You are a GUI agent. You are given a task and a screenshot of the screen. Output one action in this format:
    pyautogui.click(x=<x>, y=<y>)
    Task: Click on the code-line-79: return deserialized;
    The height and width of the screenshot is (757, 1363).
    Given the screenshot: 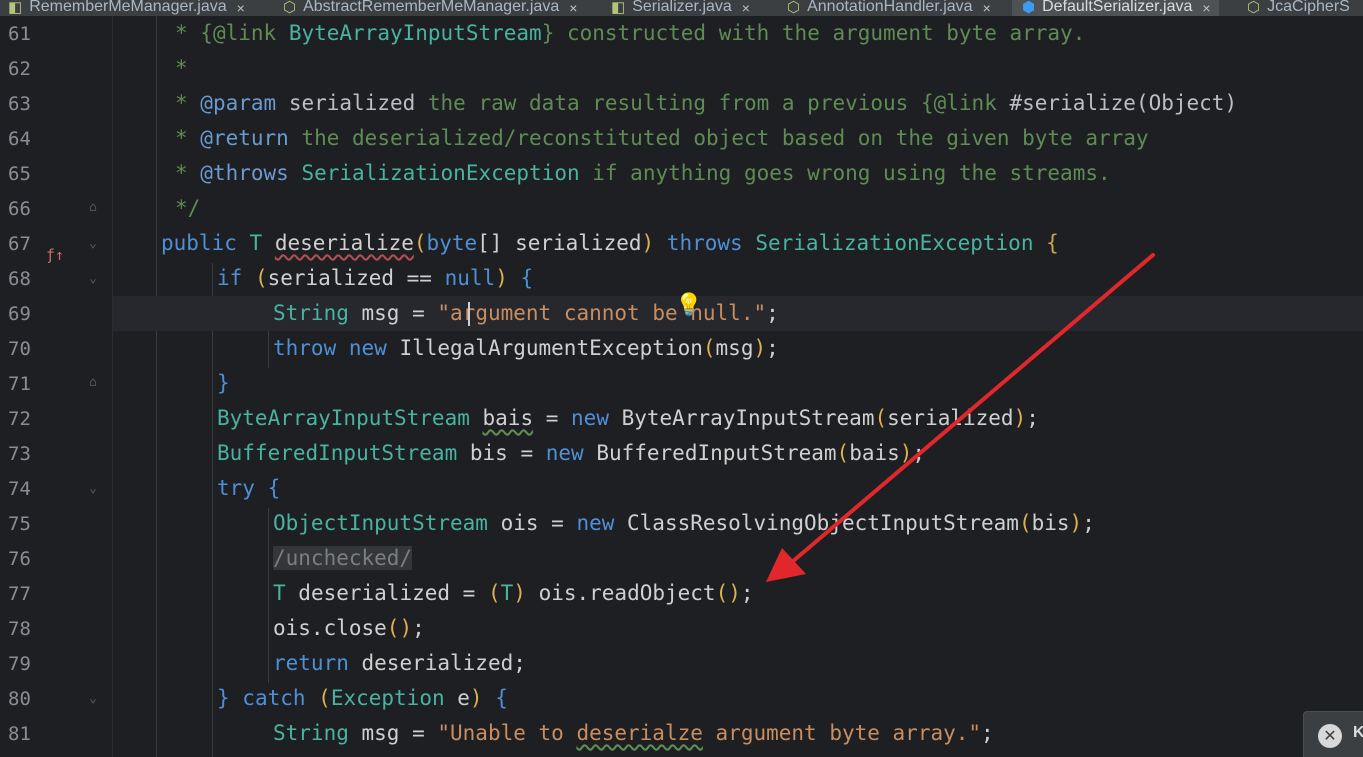 What is the action you would take?
    pyautogui.click(x=399, y=663)
    